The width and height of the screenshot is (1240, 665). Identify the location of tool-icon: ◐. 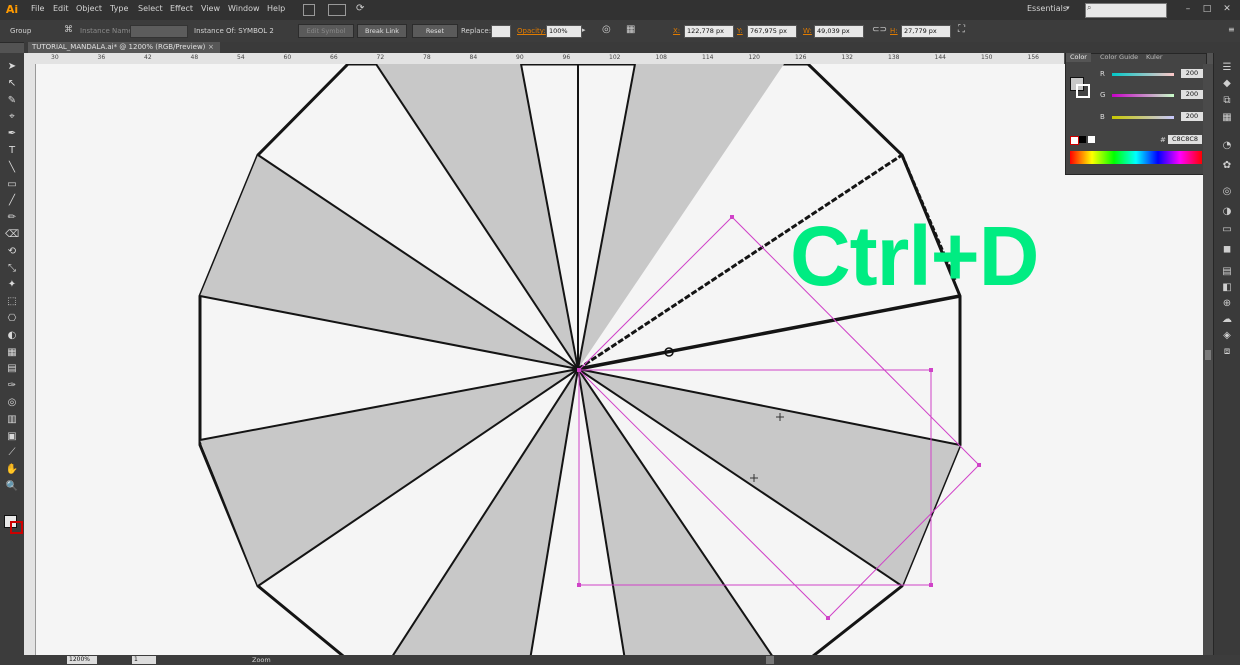
(12, 335).